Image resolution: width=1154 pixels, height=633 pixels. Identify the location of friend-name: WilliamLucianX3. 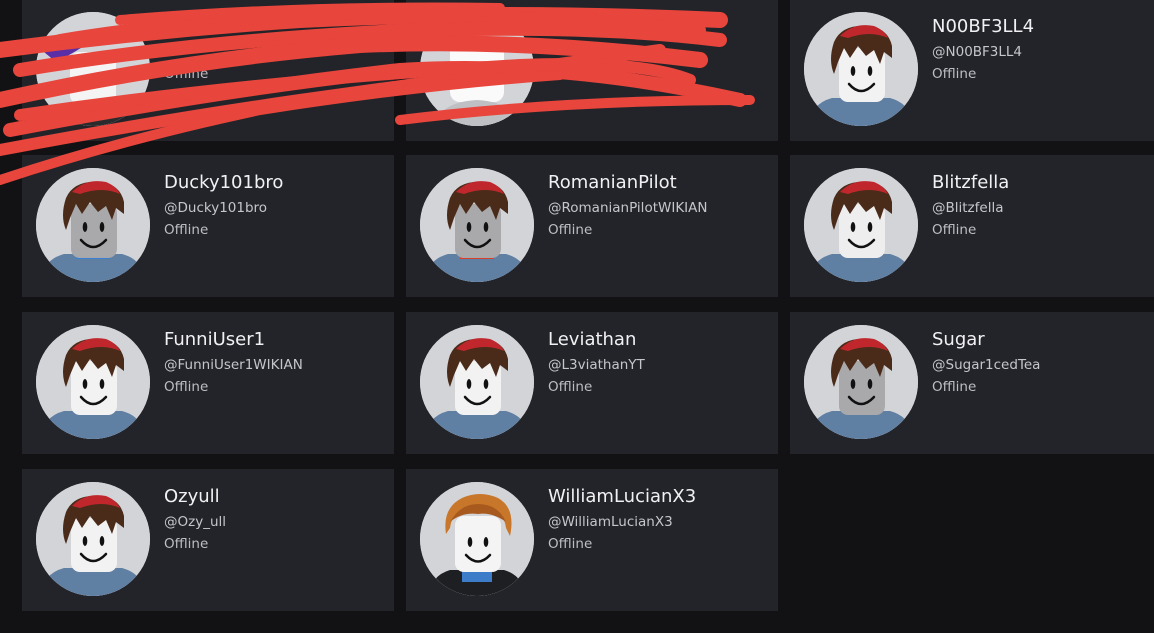
(622, 496).